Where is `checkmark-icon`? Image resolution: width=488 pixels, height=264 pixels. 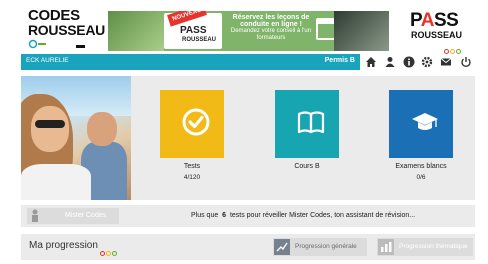 checkmark-icon is located at coordinates (196, 122).